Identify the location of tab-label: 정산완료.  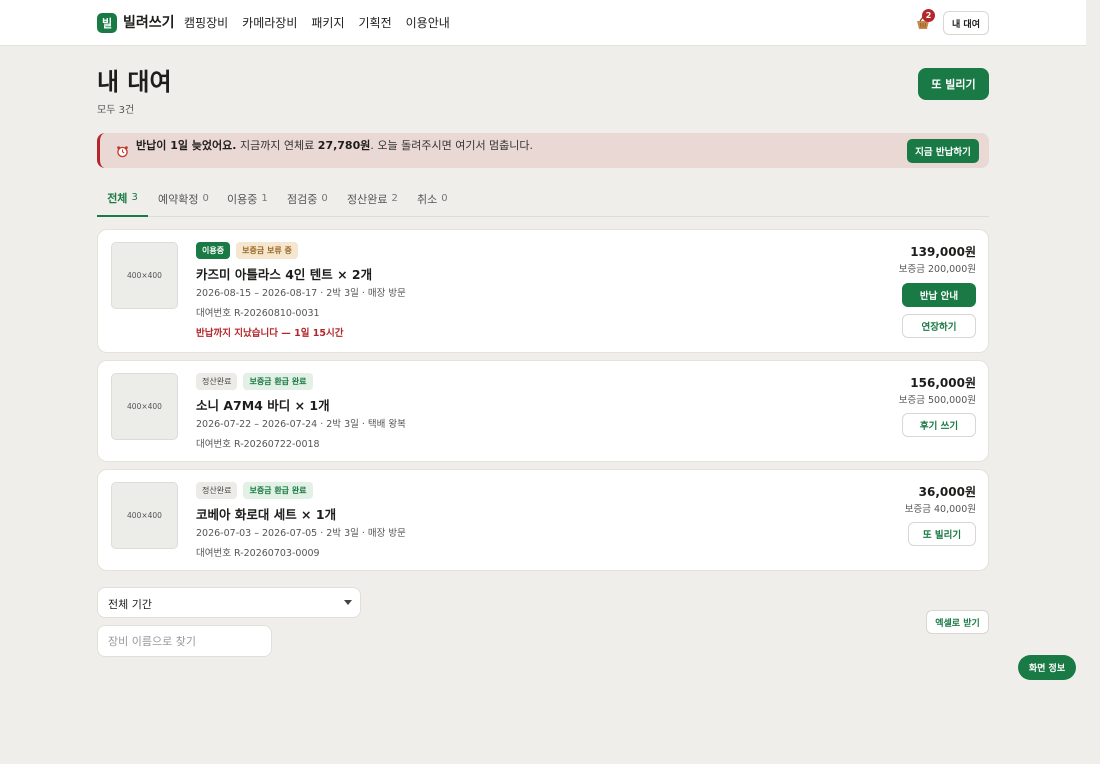
(367, 199).